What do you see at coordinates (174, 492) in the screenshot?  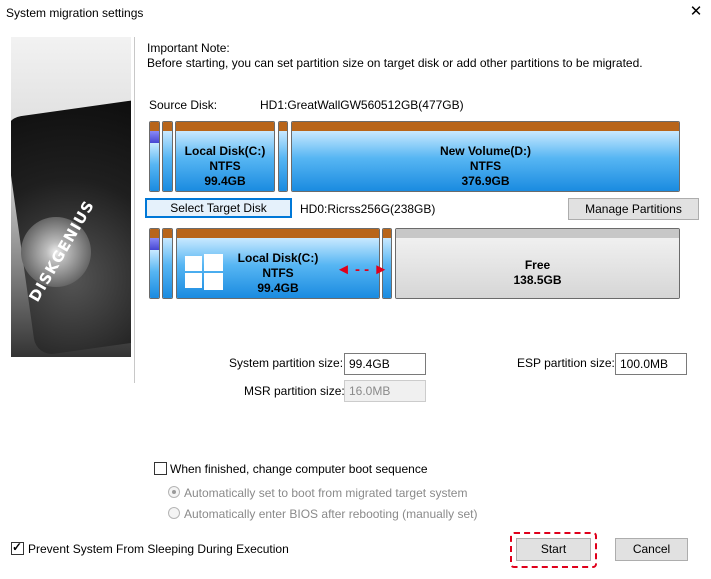 I see `auto-boot-radio` at bounding box center [174, 492].